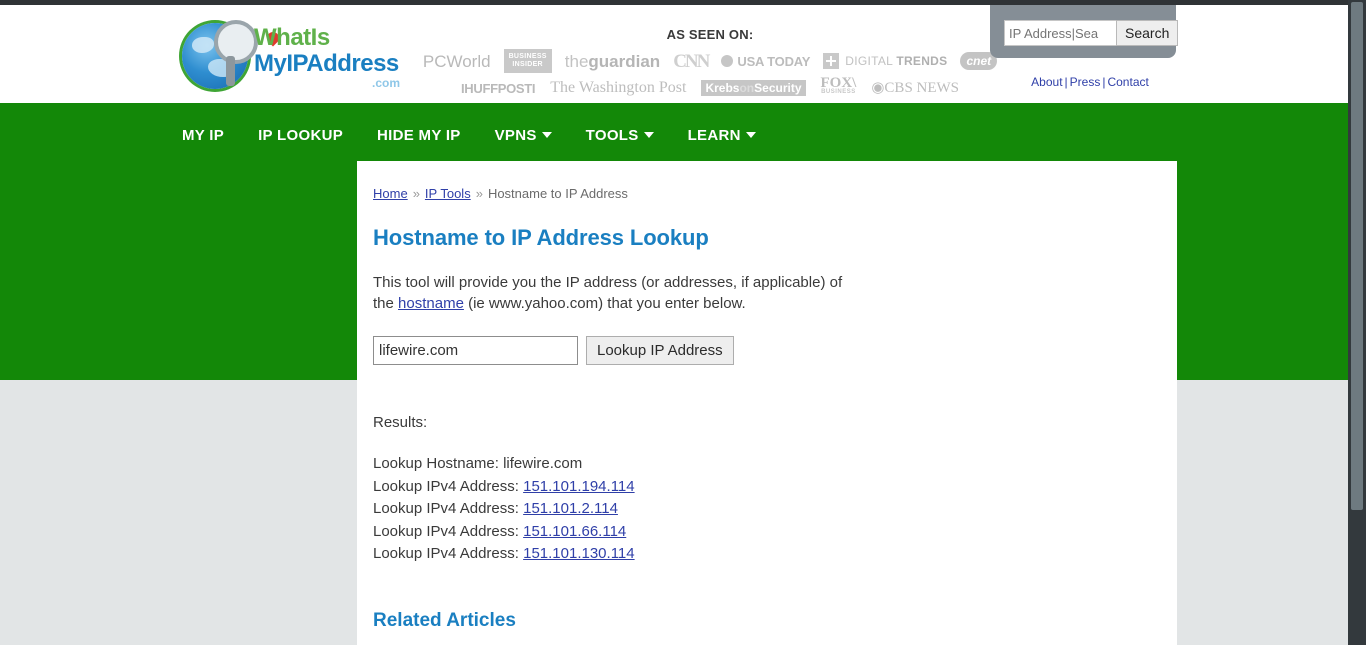  I want to click on nav-label-hide-my-ip: HIDE MY IP, so click(419, 135).